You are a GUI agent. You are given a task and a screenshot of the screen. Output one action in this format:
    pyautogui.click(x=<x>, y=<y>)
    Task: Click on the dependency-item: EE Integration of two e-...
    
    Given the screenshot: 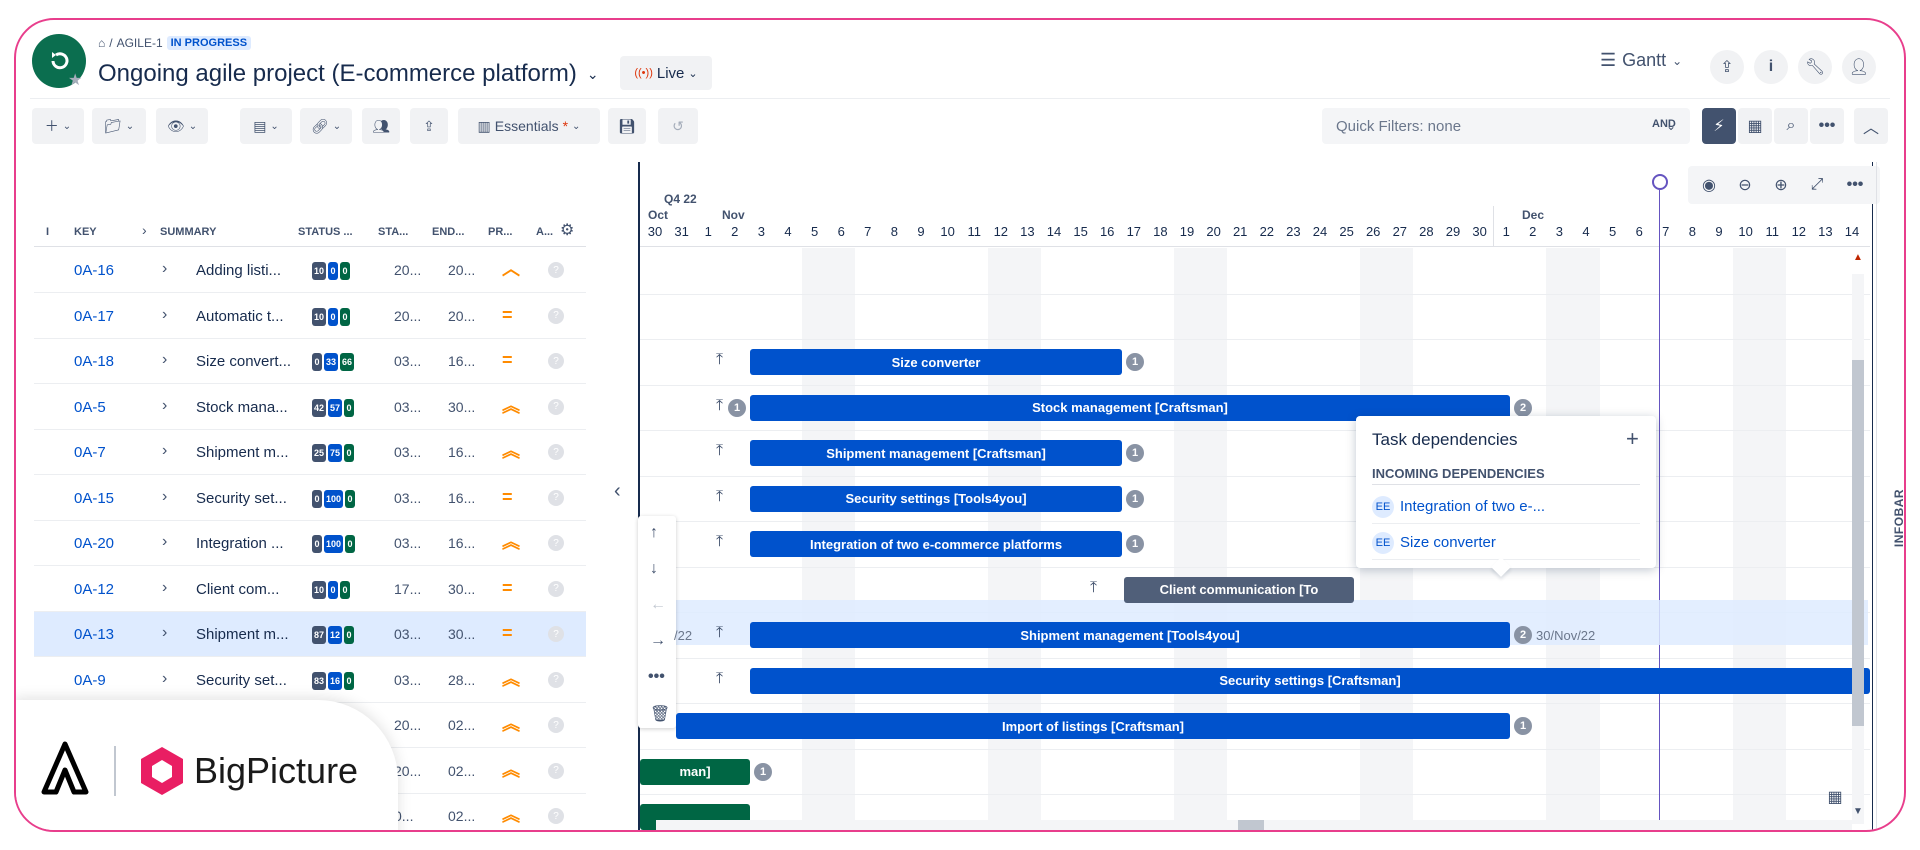 What is the action you would take?
    pyautogui.click(x=1506, y=507)
    